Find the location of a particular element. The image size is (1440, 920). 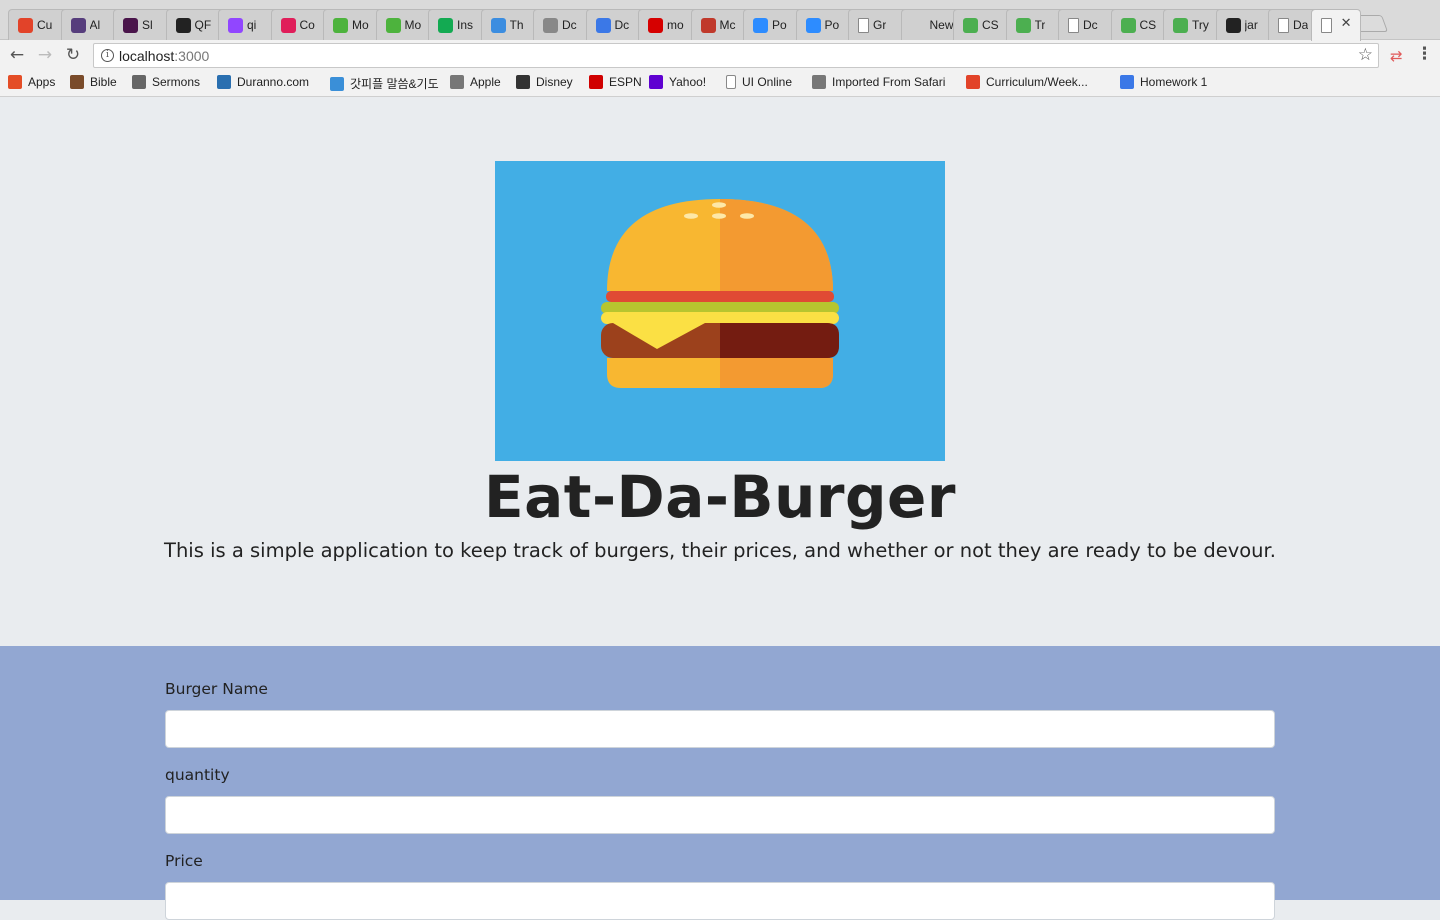

bootstrap-icon is located at coordinates (78, 25).